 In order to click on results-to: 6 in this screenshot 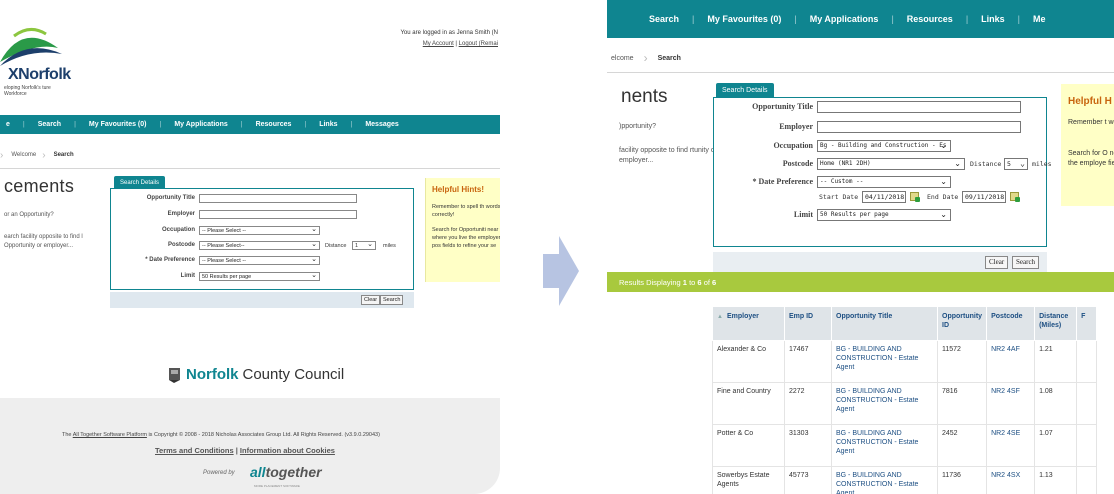, I will do `click(699, 282)`.